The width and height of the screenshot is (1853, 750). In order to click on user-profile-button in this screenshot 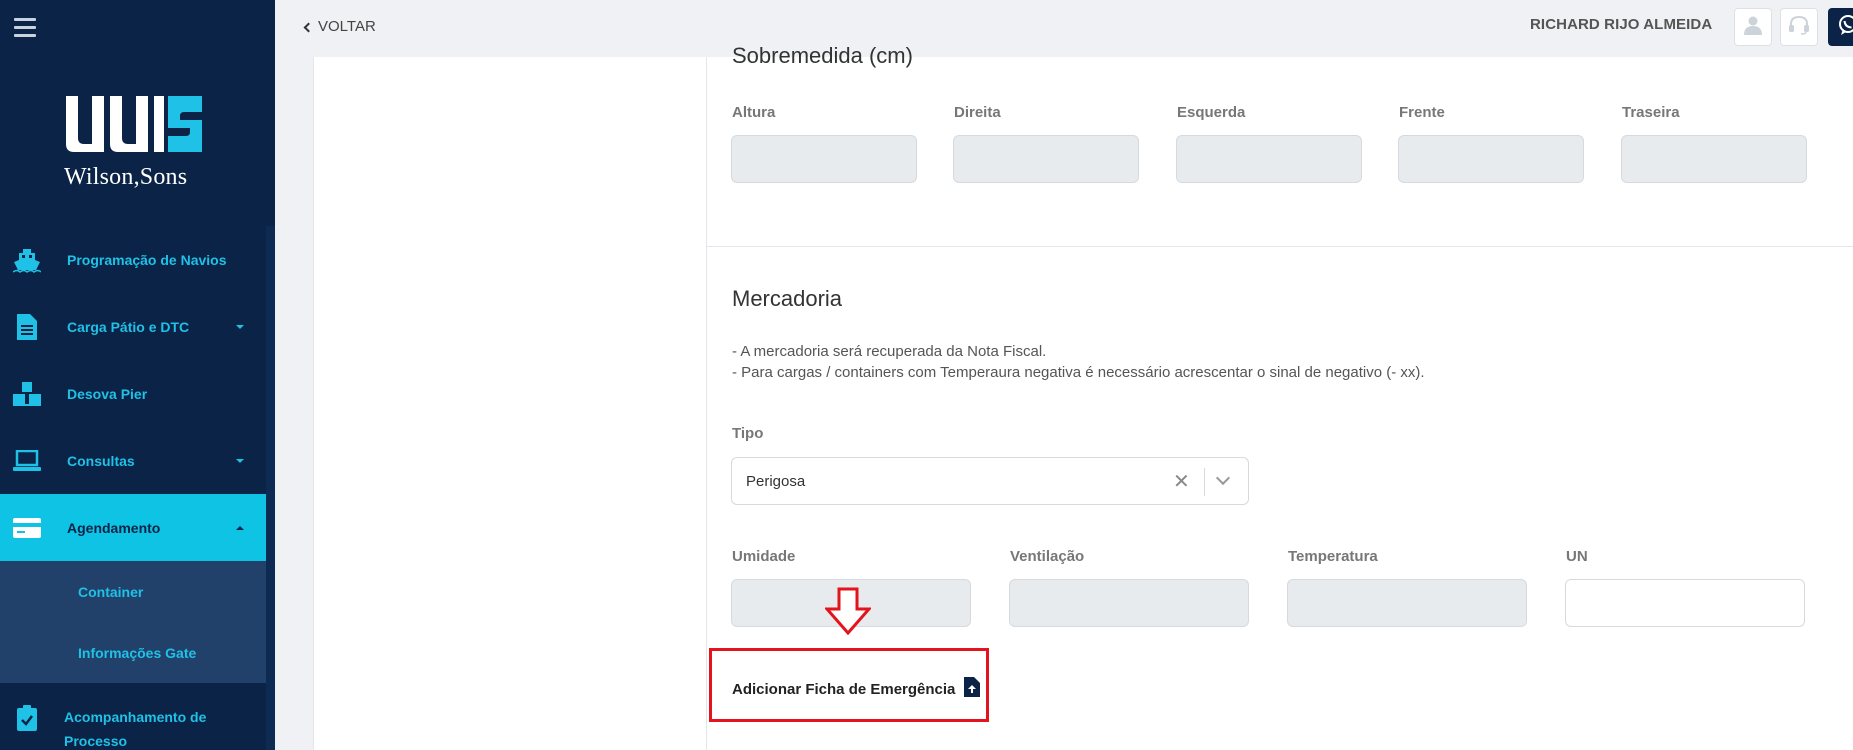, I will do `click(1753, 27)`.